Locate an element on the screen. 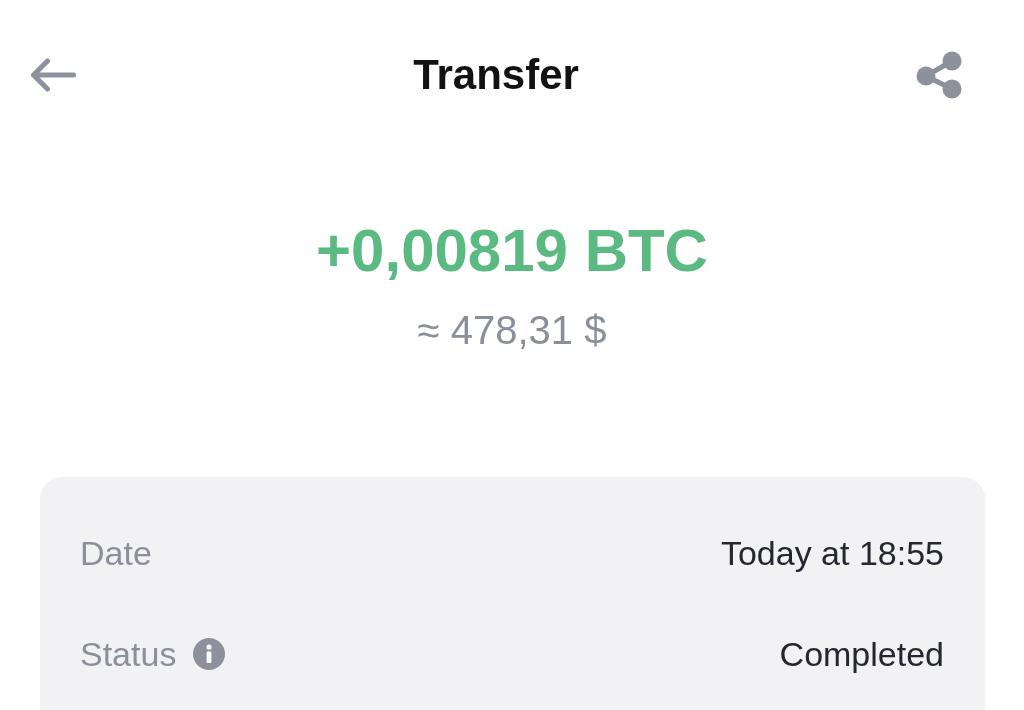 The height and width of the screenshot is (710, 1024). back-button is located at coordinates (53, 75).